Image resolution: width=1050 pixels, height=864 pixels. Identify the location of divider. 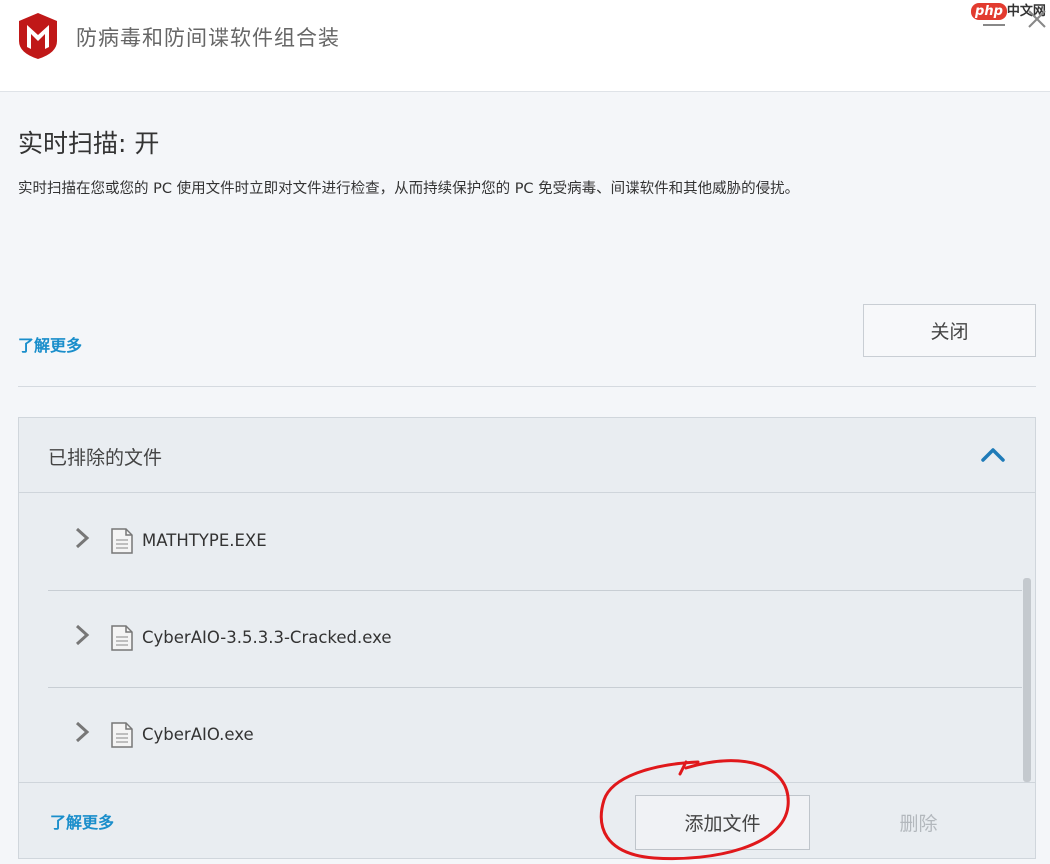
(527, 386).